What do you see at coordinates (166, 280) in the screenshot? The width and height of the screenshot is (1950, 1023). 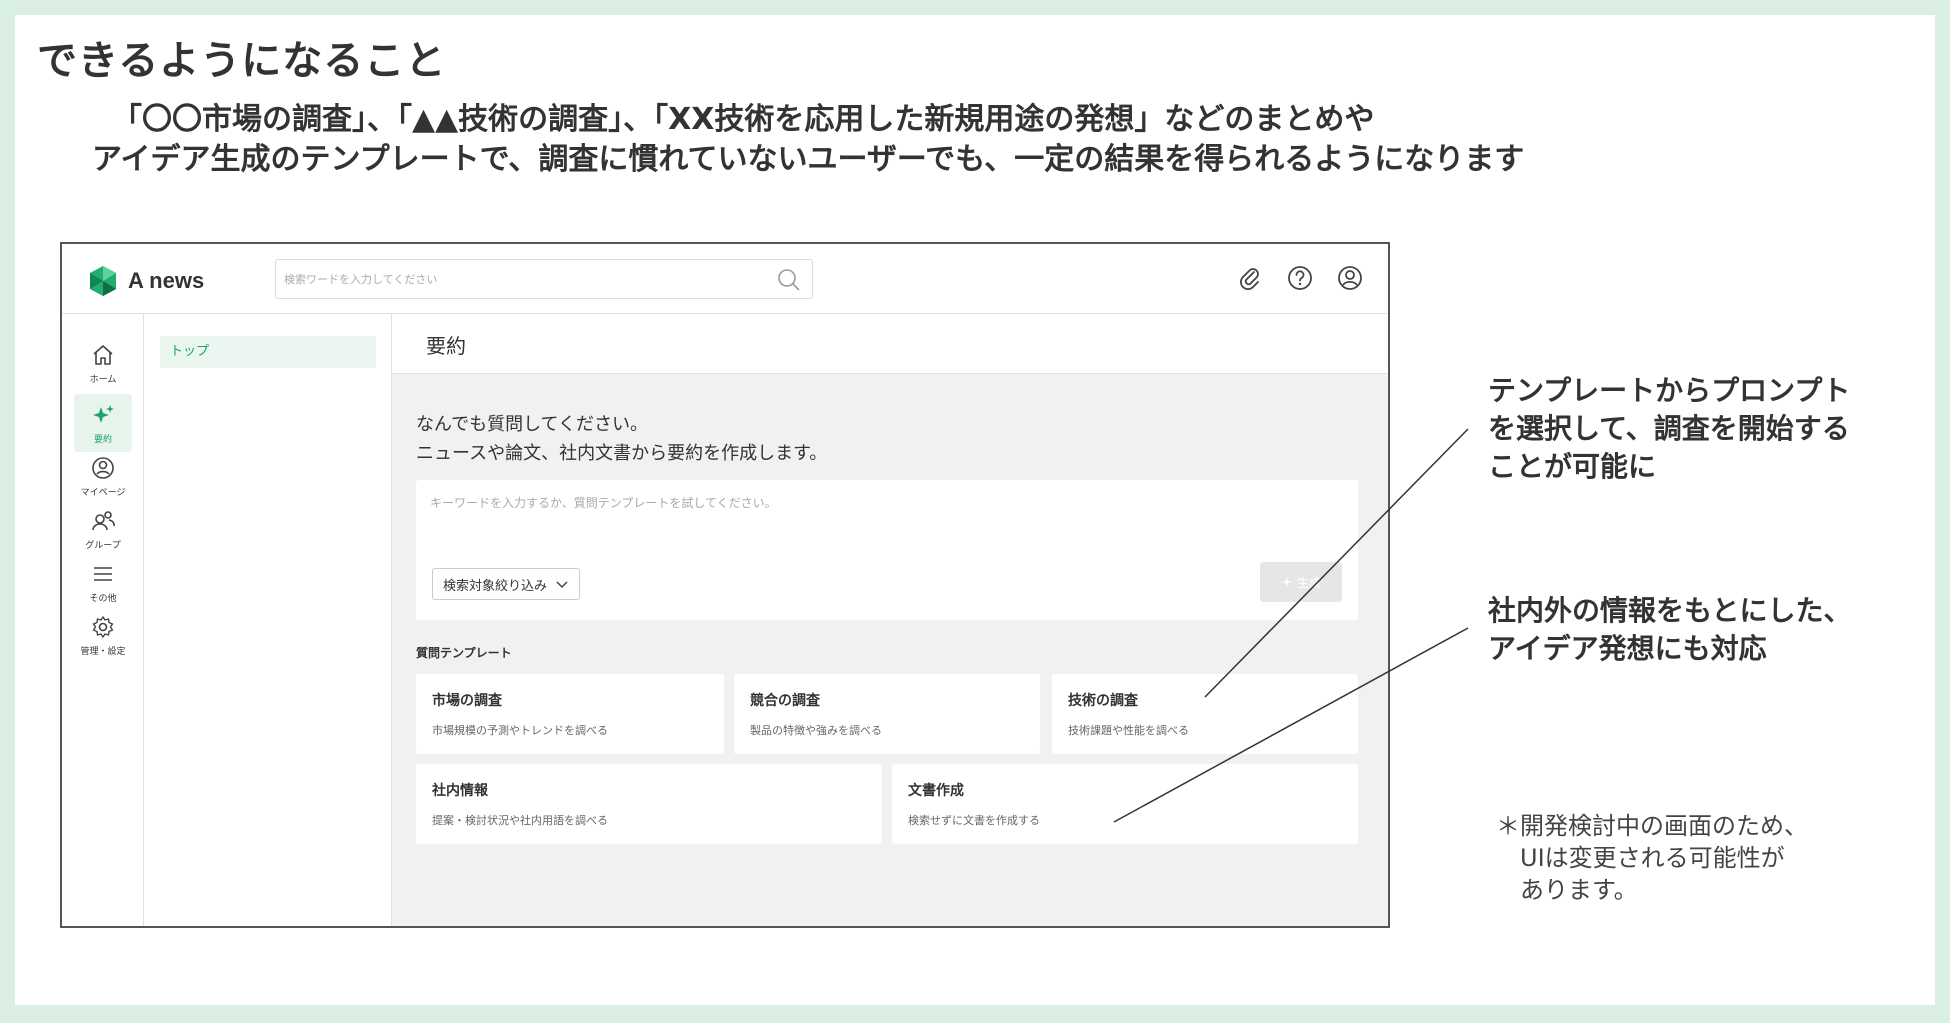 I see `logo-text: A news` at bounding box center [166, 280].